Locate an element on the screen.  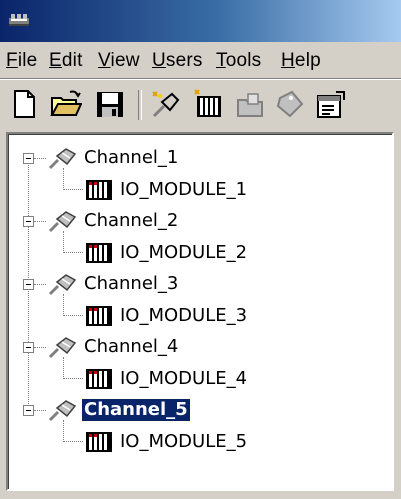
menu-tools: Tools is located at coordinates (238, 61).